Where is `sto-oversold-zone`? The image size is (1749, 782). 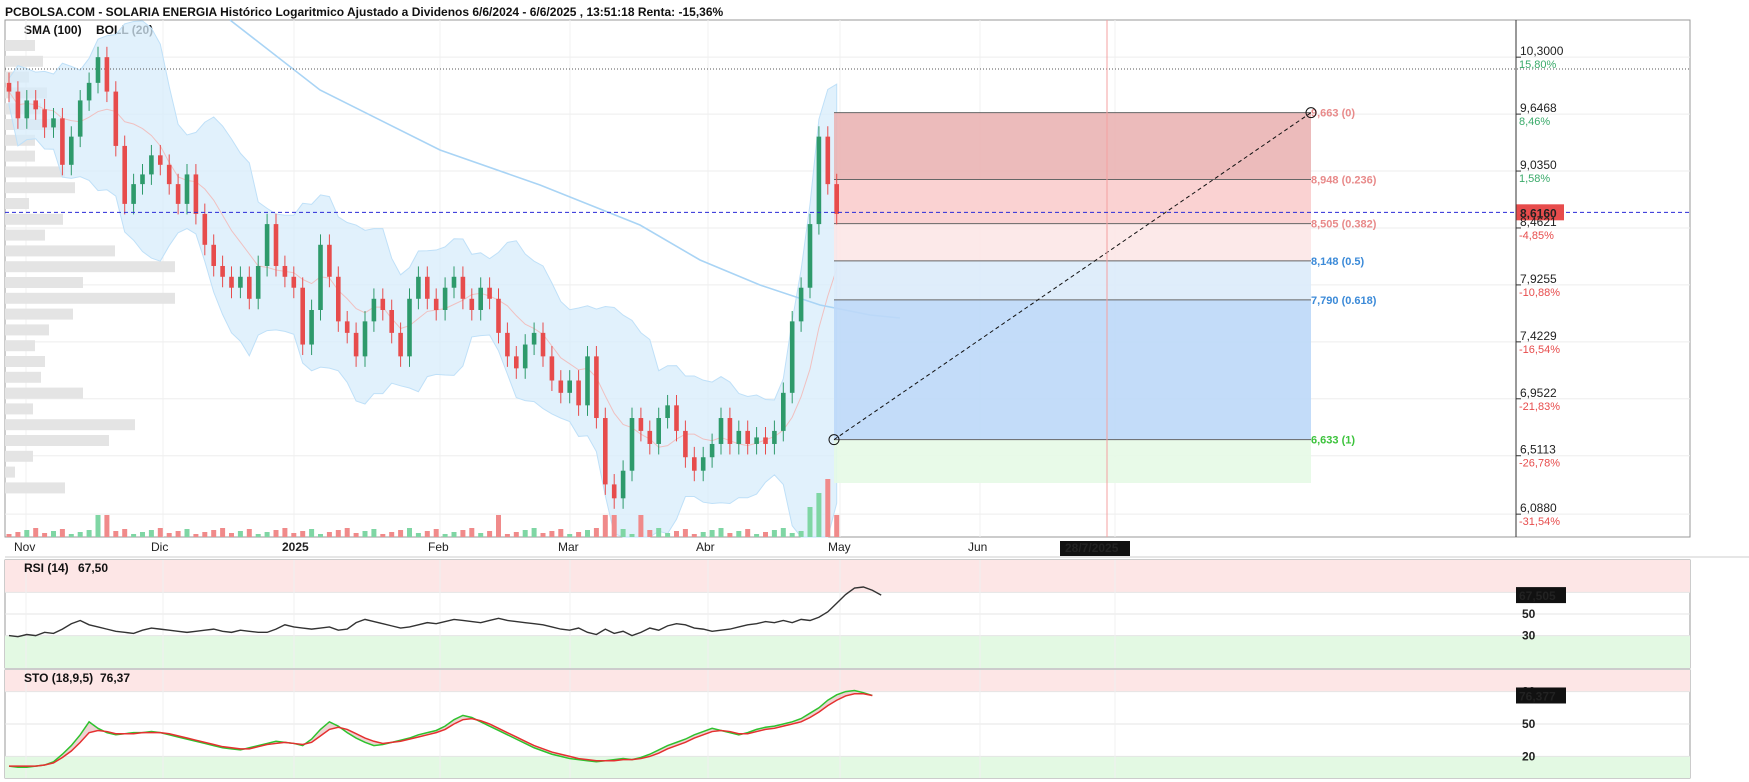 sto-oversold-zone is located at coordinates (847, 767).